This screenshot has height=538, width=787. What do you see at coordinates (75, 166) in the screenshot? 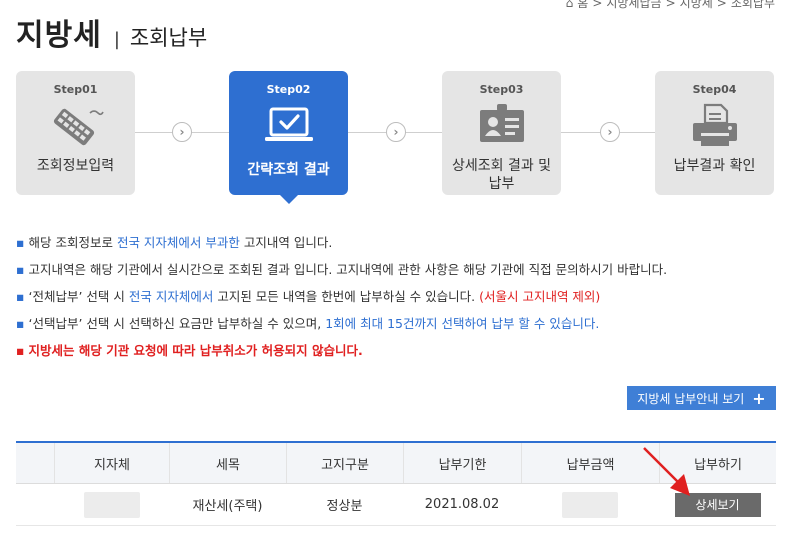
I see `step-label: 조회정보입력` at bounding box center [75, 166].